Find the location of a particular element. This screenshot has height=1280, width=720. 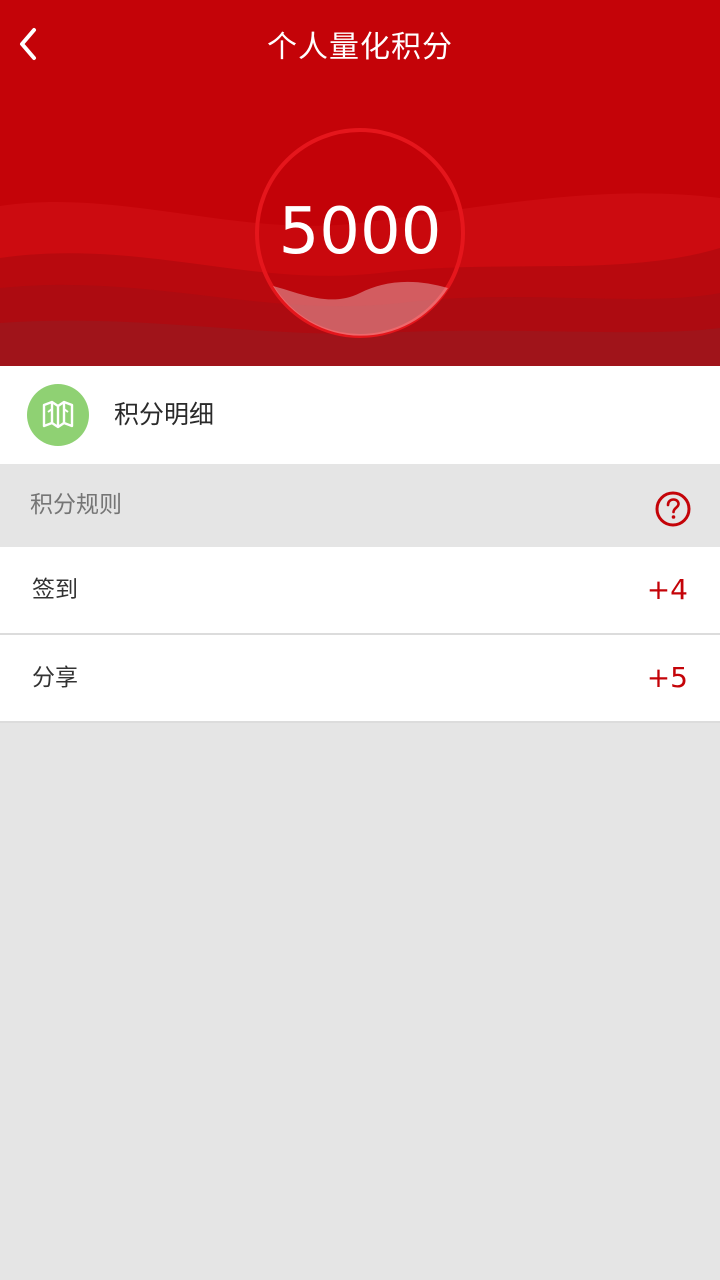

rule-name: 签到 is located at coordinates (55, 590).